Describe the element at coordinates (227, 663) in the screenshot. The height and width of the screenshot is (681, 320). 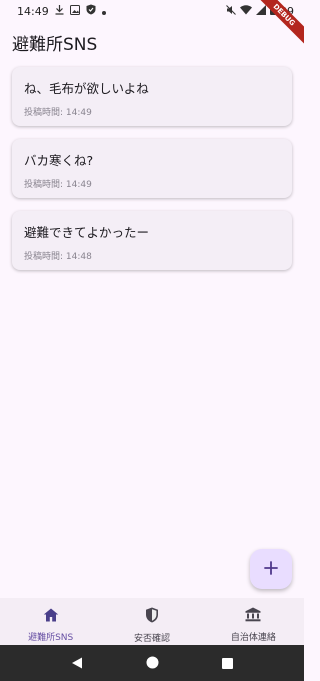
I see `recents-icon` at that location.